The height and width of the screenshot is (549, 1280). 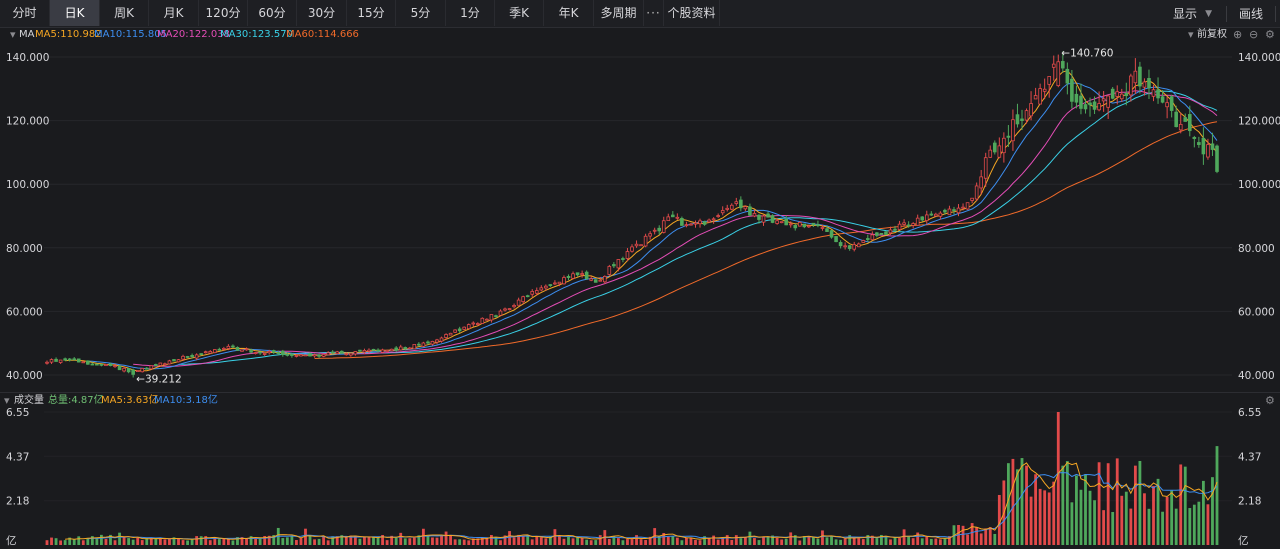 I want to click on vol-tick-right: 6.55, so click(x=1249, y=413).